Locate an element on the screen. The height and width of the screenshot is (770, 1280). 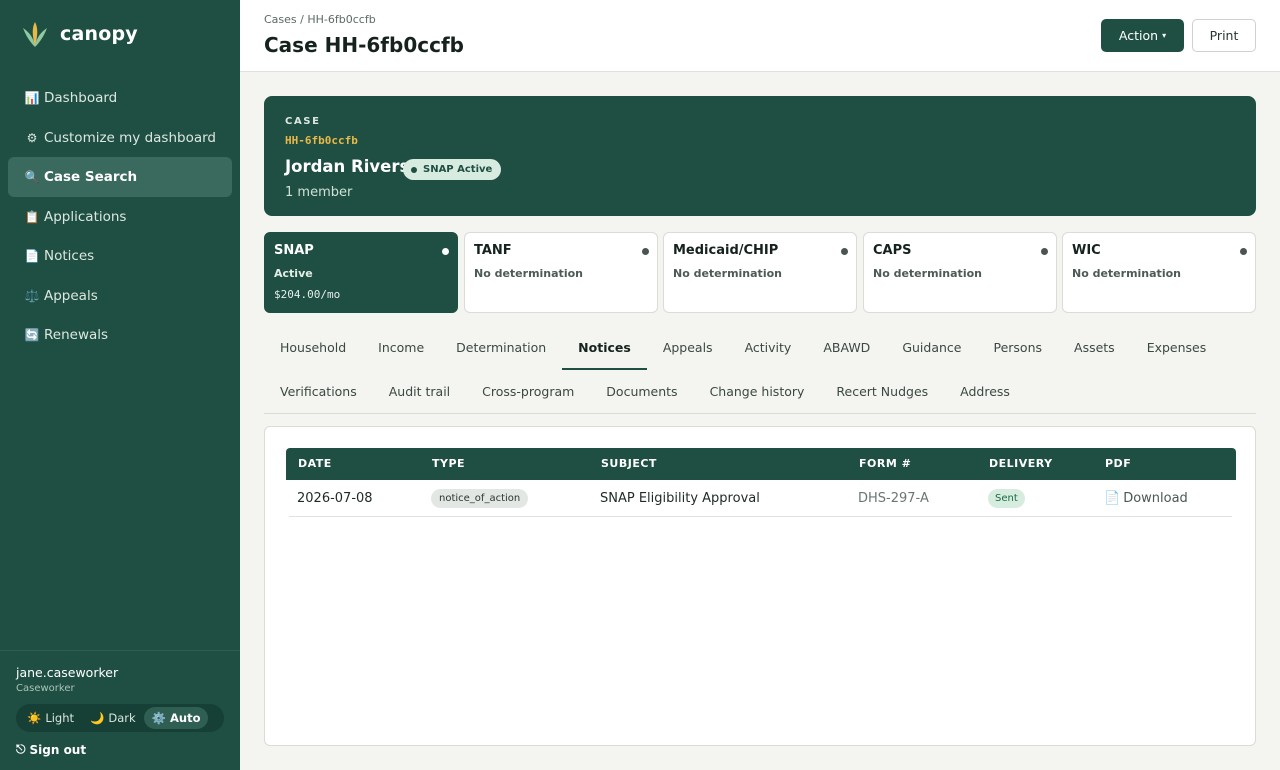
program-name: Medicaid/CHIP is located at coordinates (726, 250).